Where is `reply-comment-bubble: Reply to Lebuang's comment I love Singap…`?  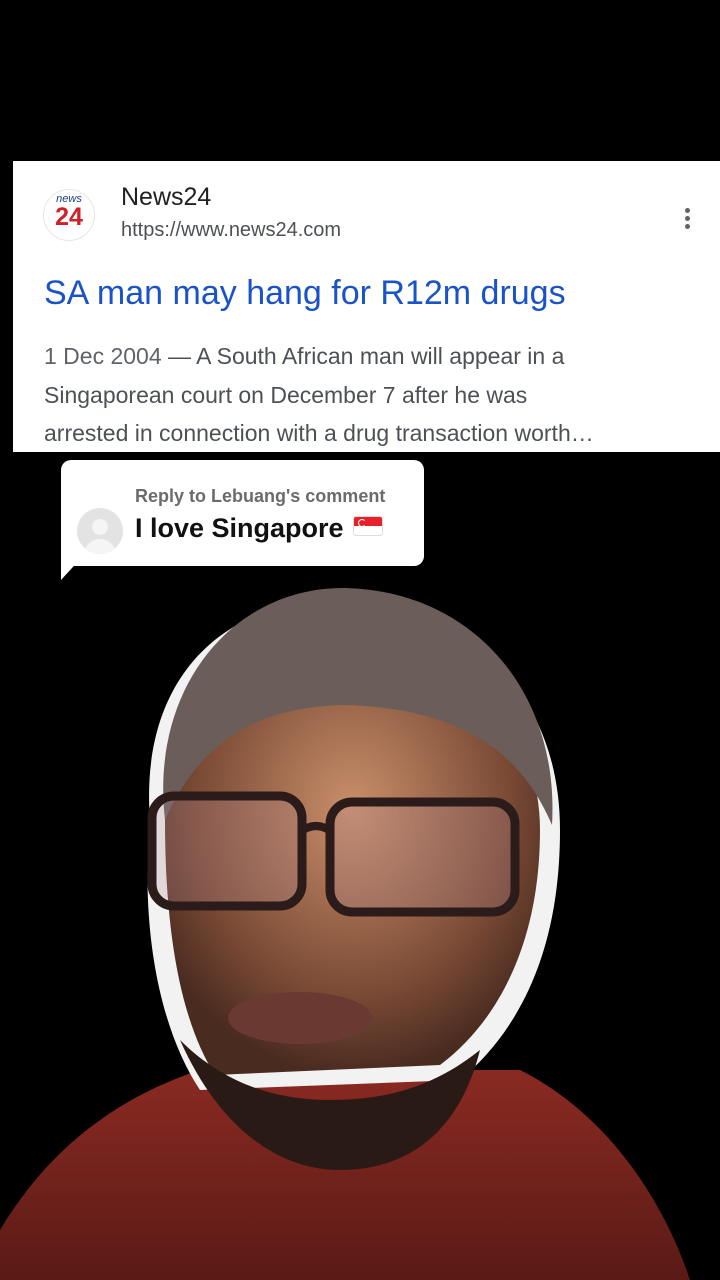 reply-comment-bubble: Reply to Lebuang's comment I love Singap… is located at coordinates (242, 513).